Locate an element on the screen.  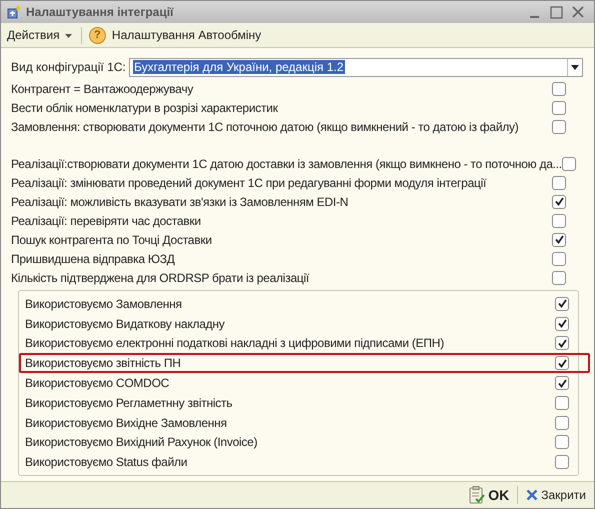
ok-button: OK is located at coordinates (489, 495).